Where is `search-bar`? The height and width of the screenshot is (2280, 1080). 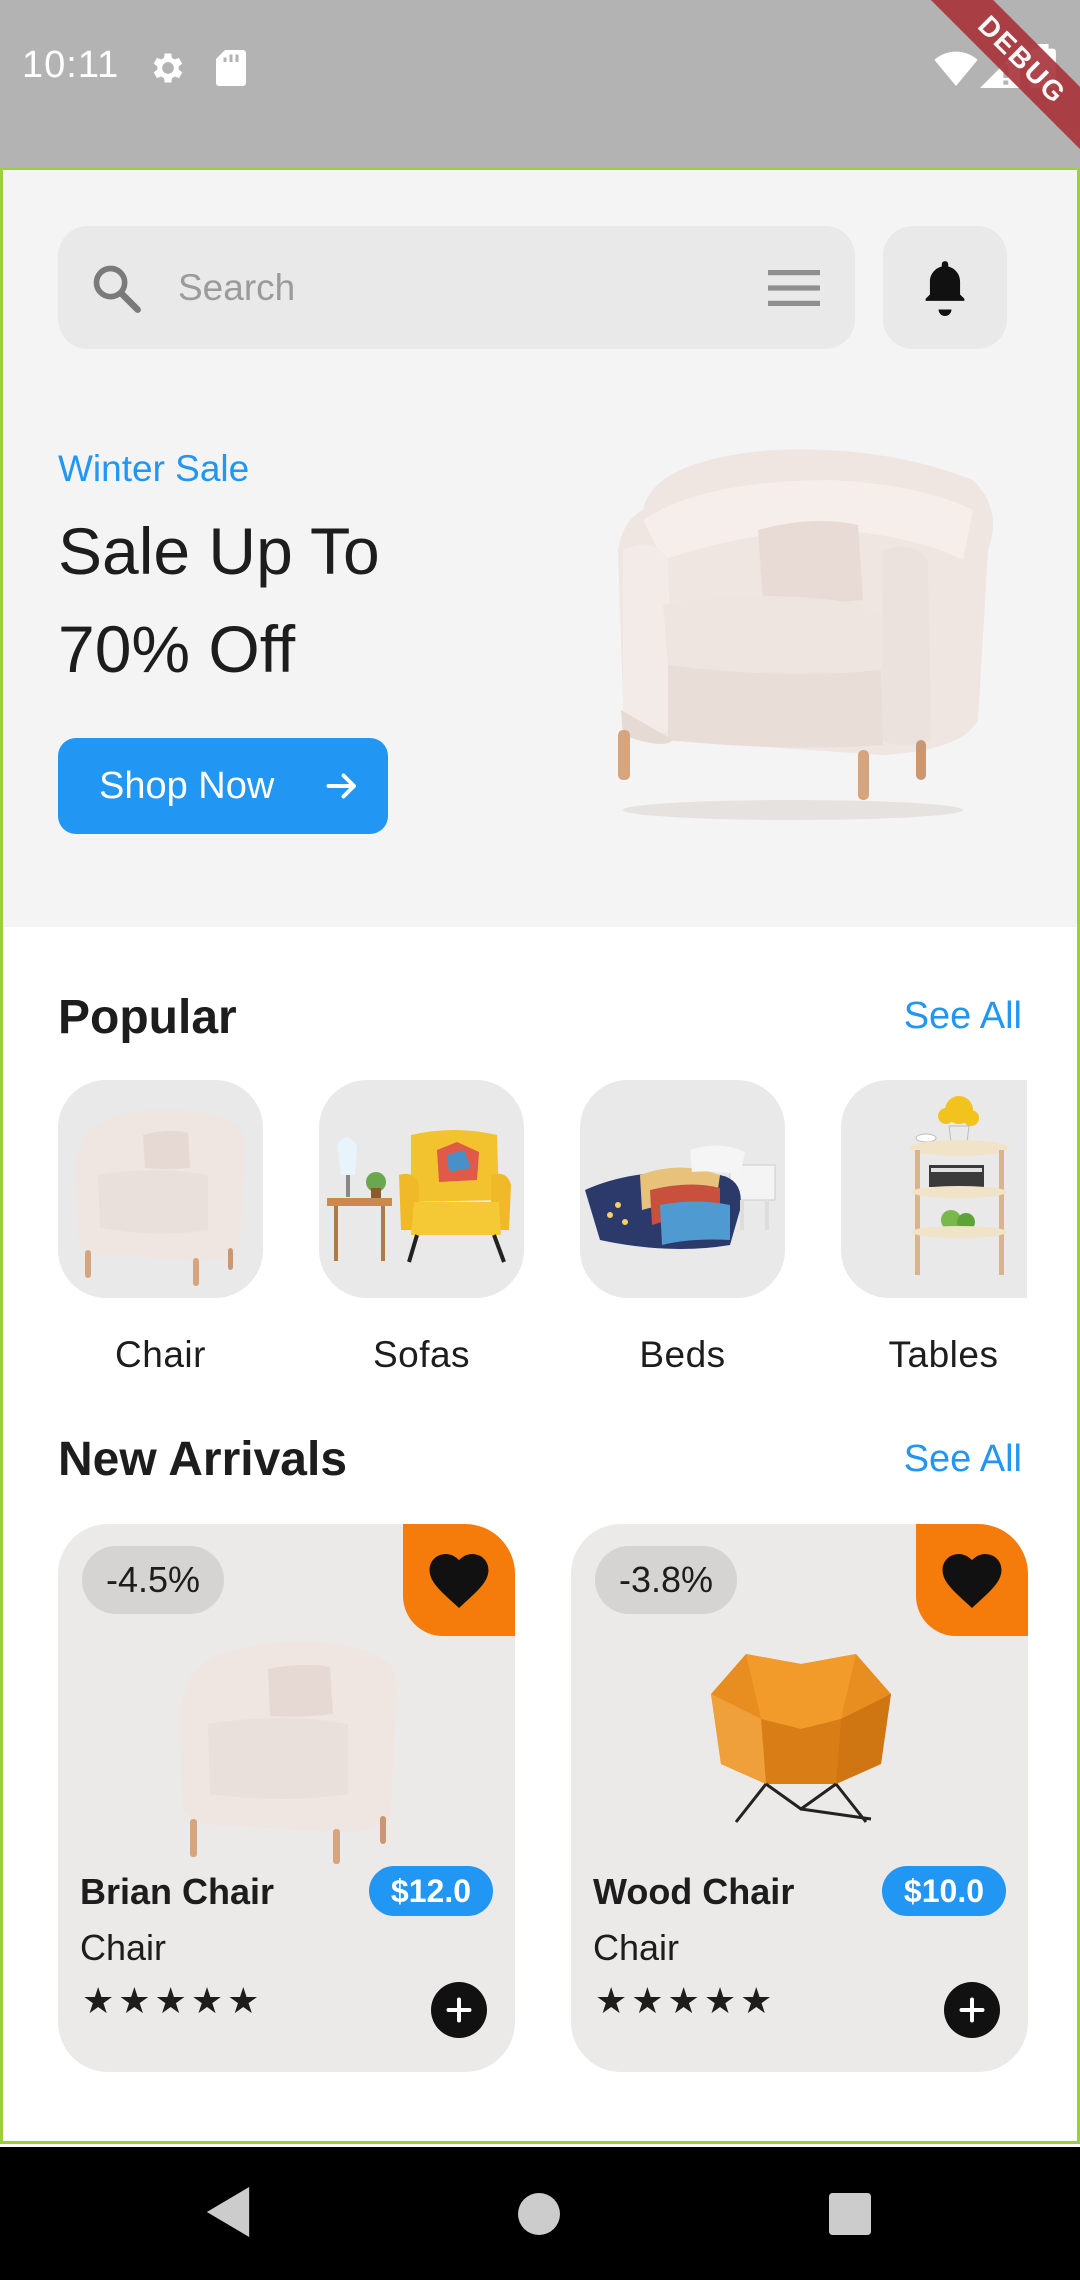
search-bar is located at coordinates (456, 287).